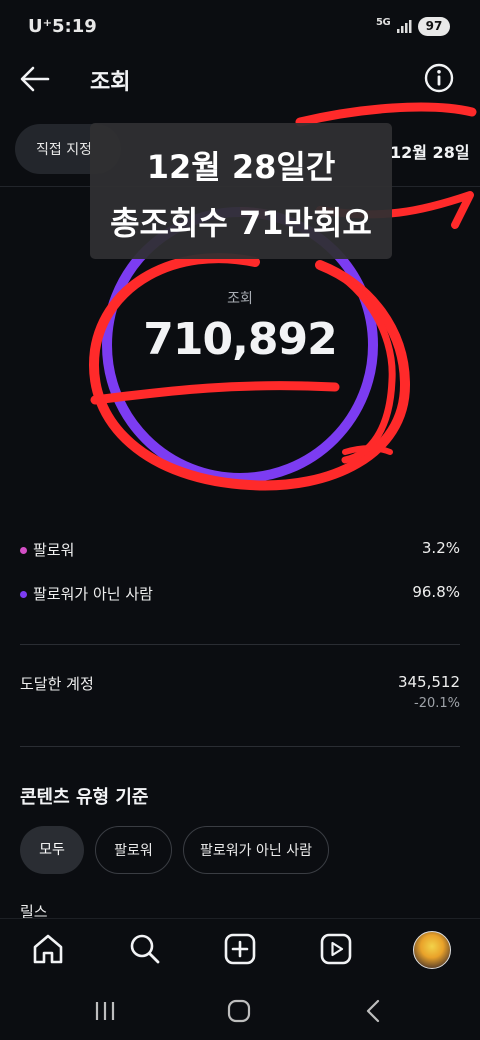  What do you see at coordinates (48, 949) in the screenshot?
I see `home-icon` at bounding box center [48, 949].